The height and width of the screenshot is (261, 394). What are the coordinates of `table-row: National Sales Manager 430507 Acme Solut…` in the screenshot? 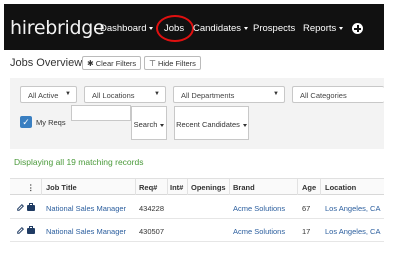 It's located at (197, 230).